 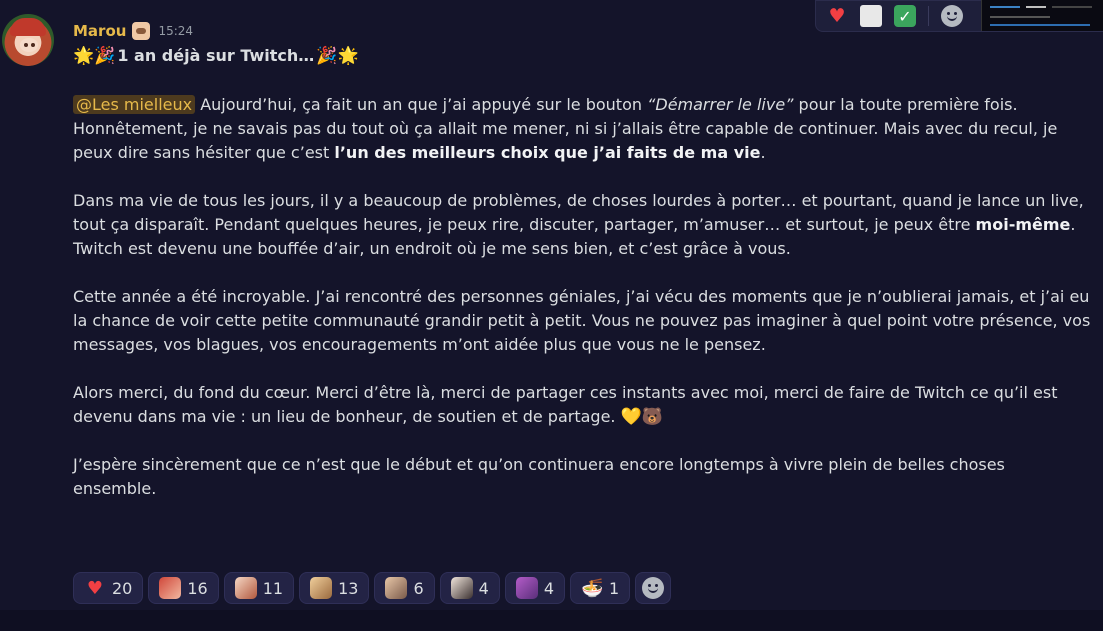 I want to click on reaction-hand: 4, so click(x=469, y=588).